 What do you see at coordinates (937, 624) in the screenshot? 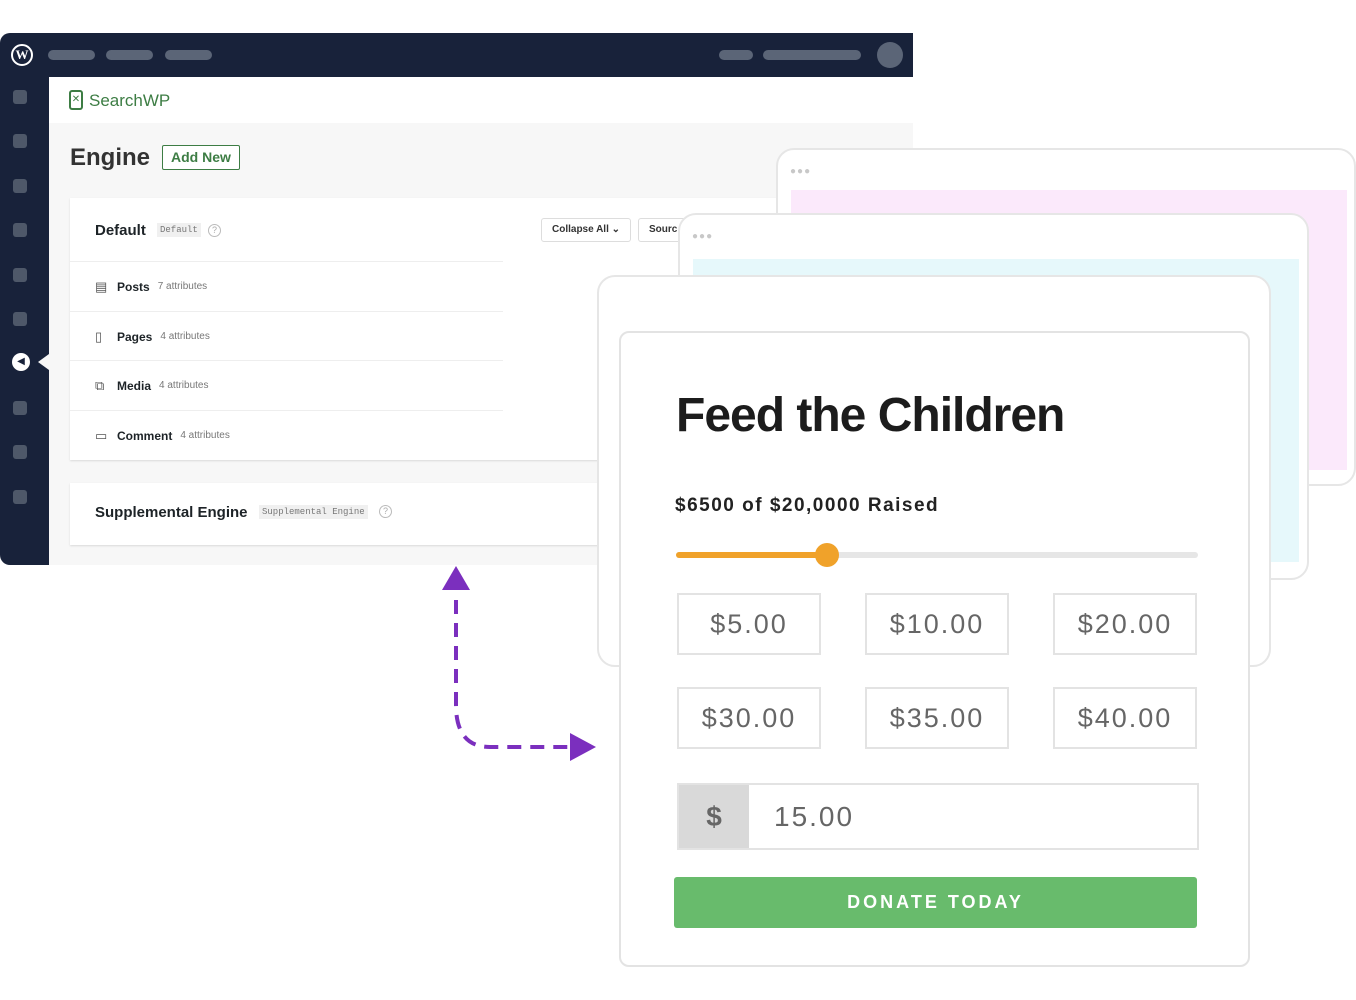
I see `amount-option: $10.00` at bounding box center [937, 624].